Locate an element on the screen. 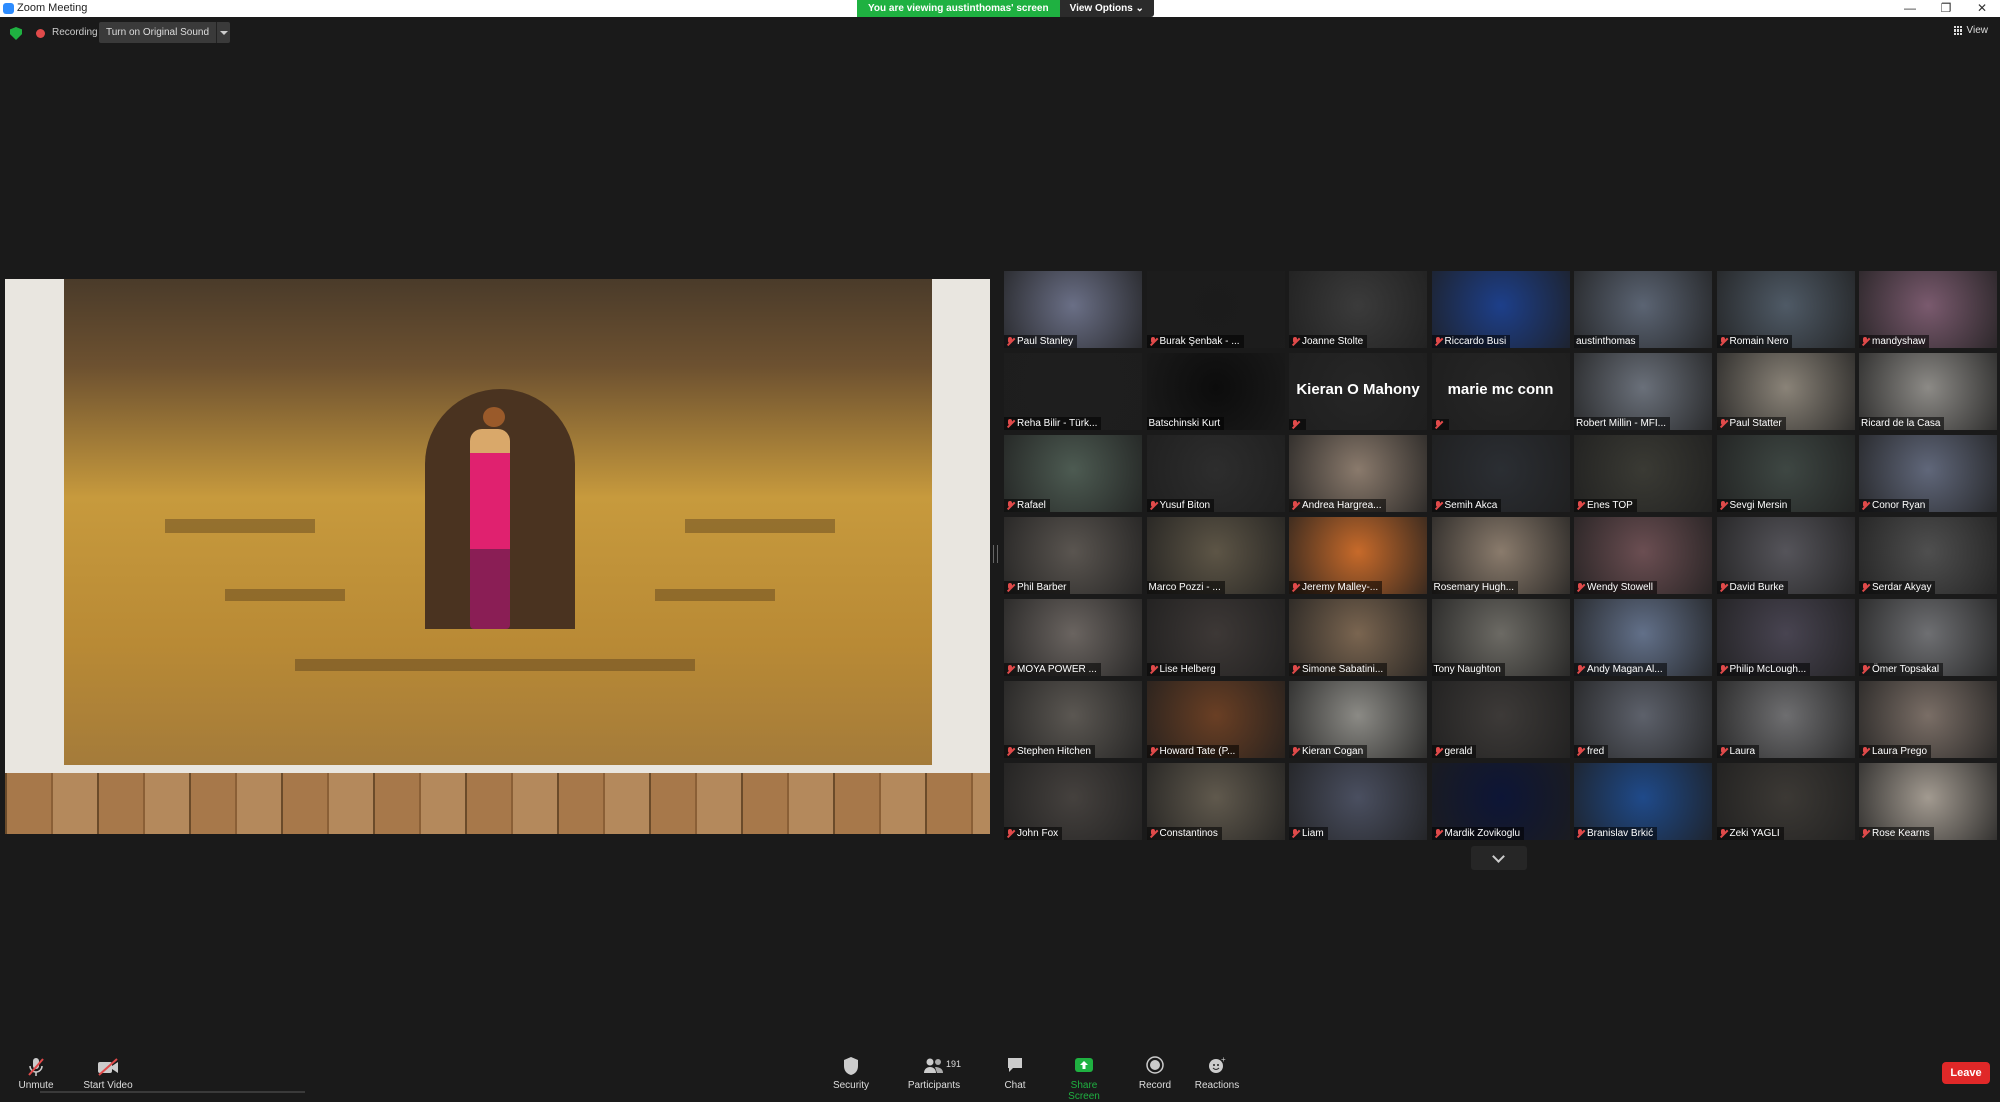 The height and width of the screenshot is (1102, 2000). participant-tile: Conor Ryan is located at coordinates (1928, 473).